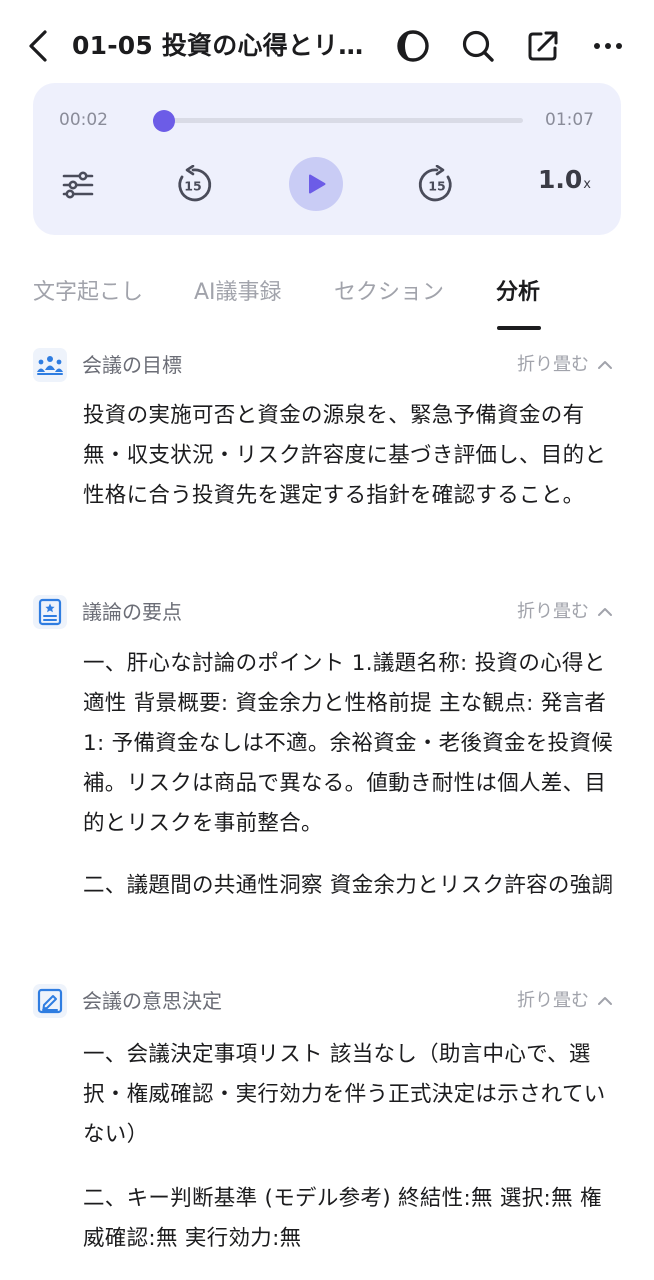 The height and width of the screenshot is (1280, 654). What do you see at coordinates (132, 612) in the screenshot?
I see `section-title: 議論の要点` at bounding box center [132, 612].